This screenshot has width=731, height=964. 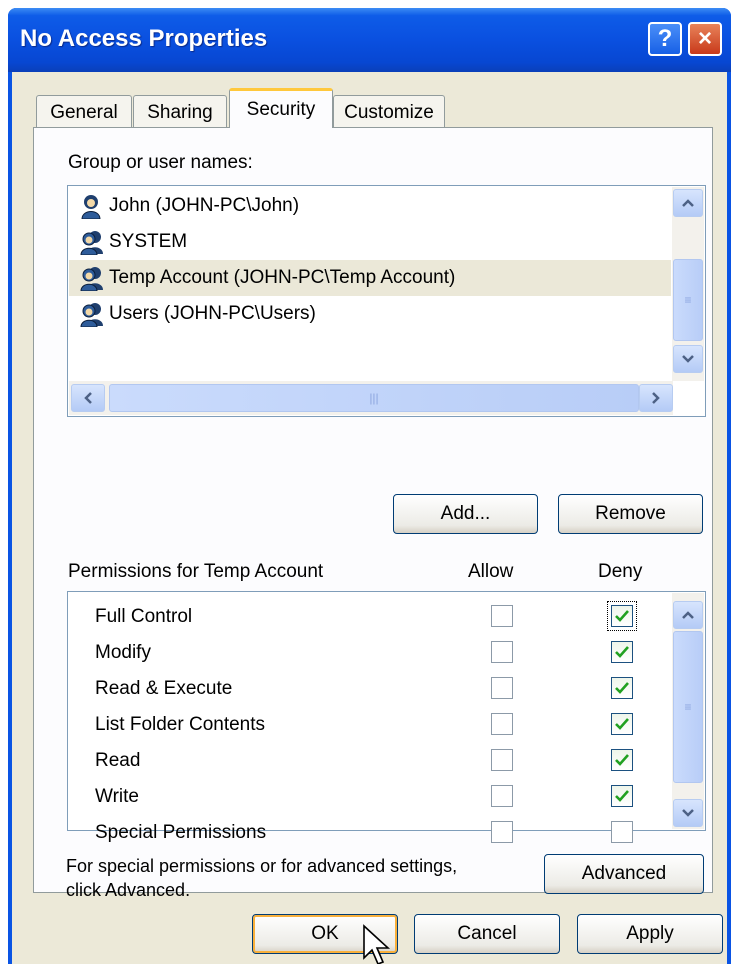 What do you see at coordinates (180, 724) in the screenshot?
I see `permission-name: List Folder Contents` at bounding box center [180, 724].